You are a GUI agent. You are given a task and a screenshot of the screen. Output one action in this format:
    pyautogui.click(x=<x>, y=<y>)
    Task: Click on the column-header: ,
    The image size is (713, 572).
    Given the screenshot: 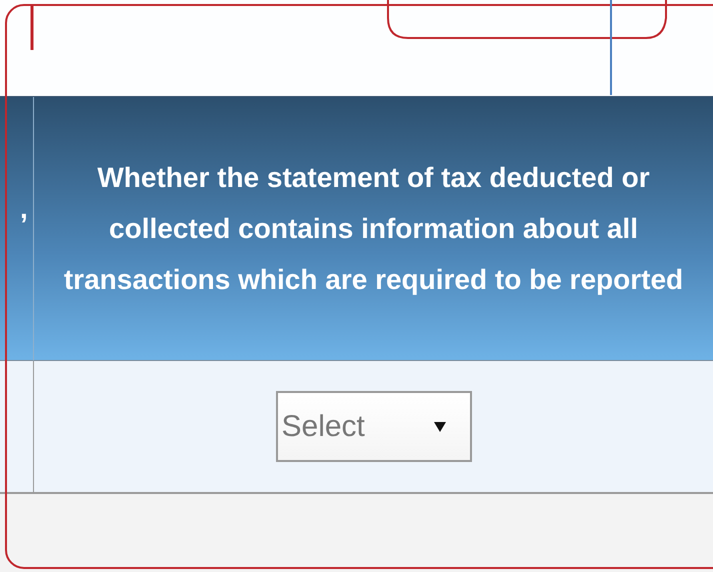 What is the action you would take?
    pyautogui.click(x=16, y=229)
    